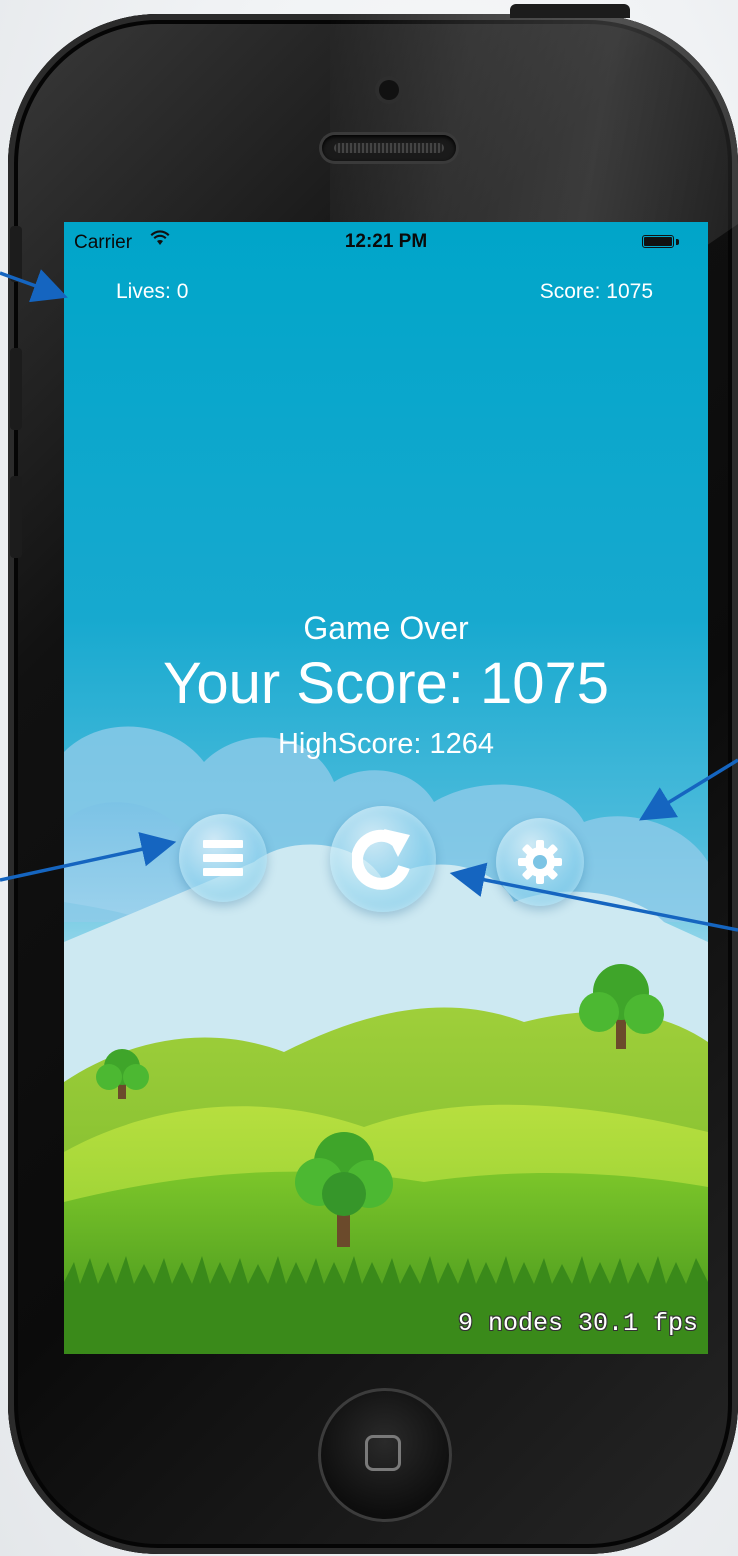  Describe the element at coordinates (386, 628) in the screenshot. I see `game-over-title: Game Over` at that location.